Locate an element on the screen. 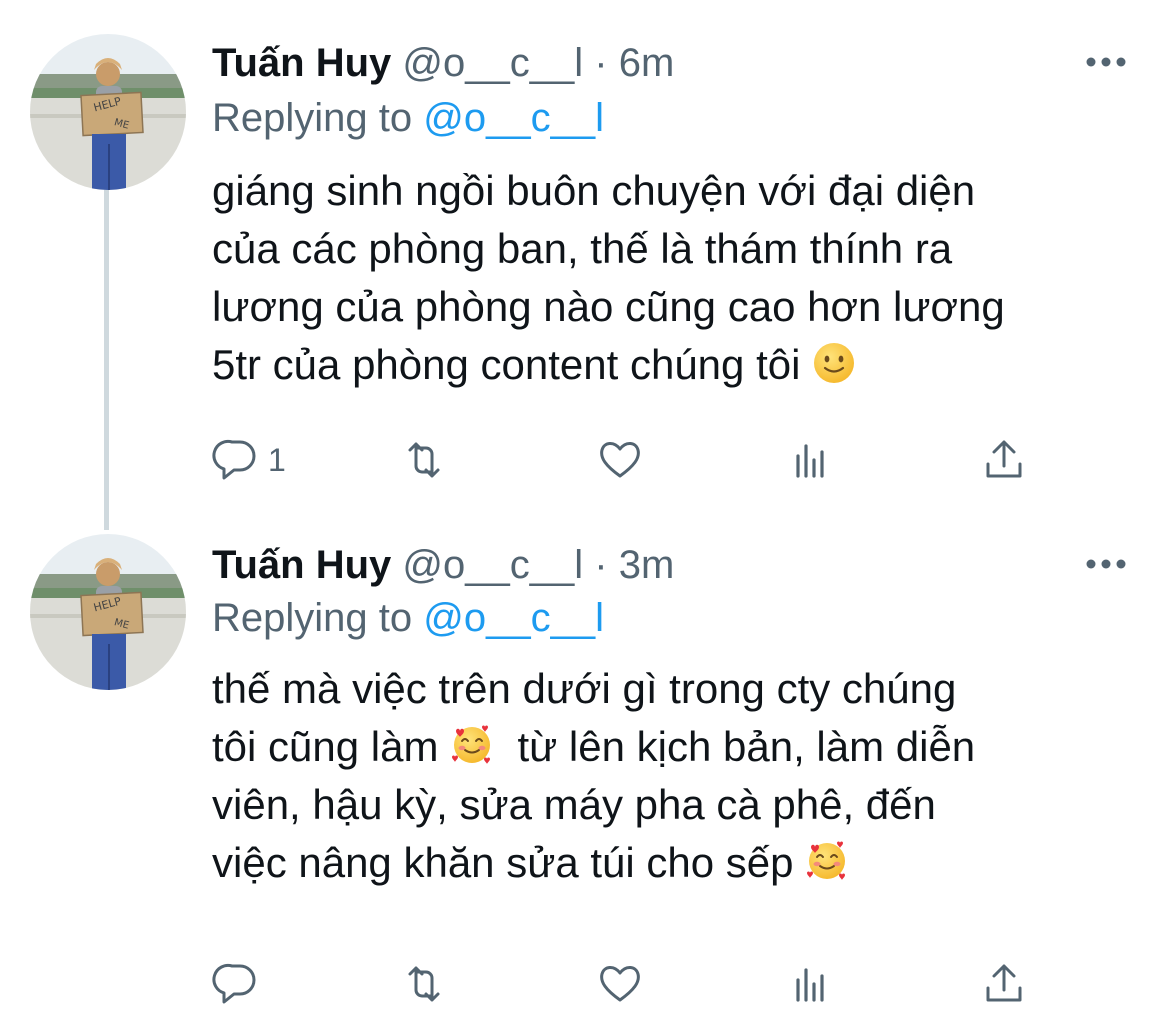 The image size is (1170, 1029). tweet-text-line: việc nâng khăn sửa túi cho sếp is located at coordinates (672, 863).